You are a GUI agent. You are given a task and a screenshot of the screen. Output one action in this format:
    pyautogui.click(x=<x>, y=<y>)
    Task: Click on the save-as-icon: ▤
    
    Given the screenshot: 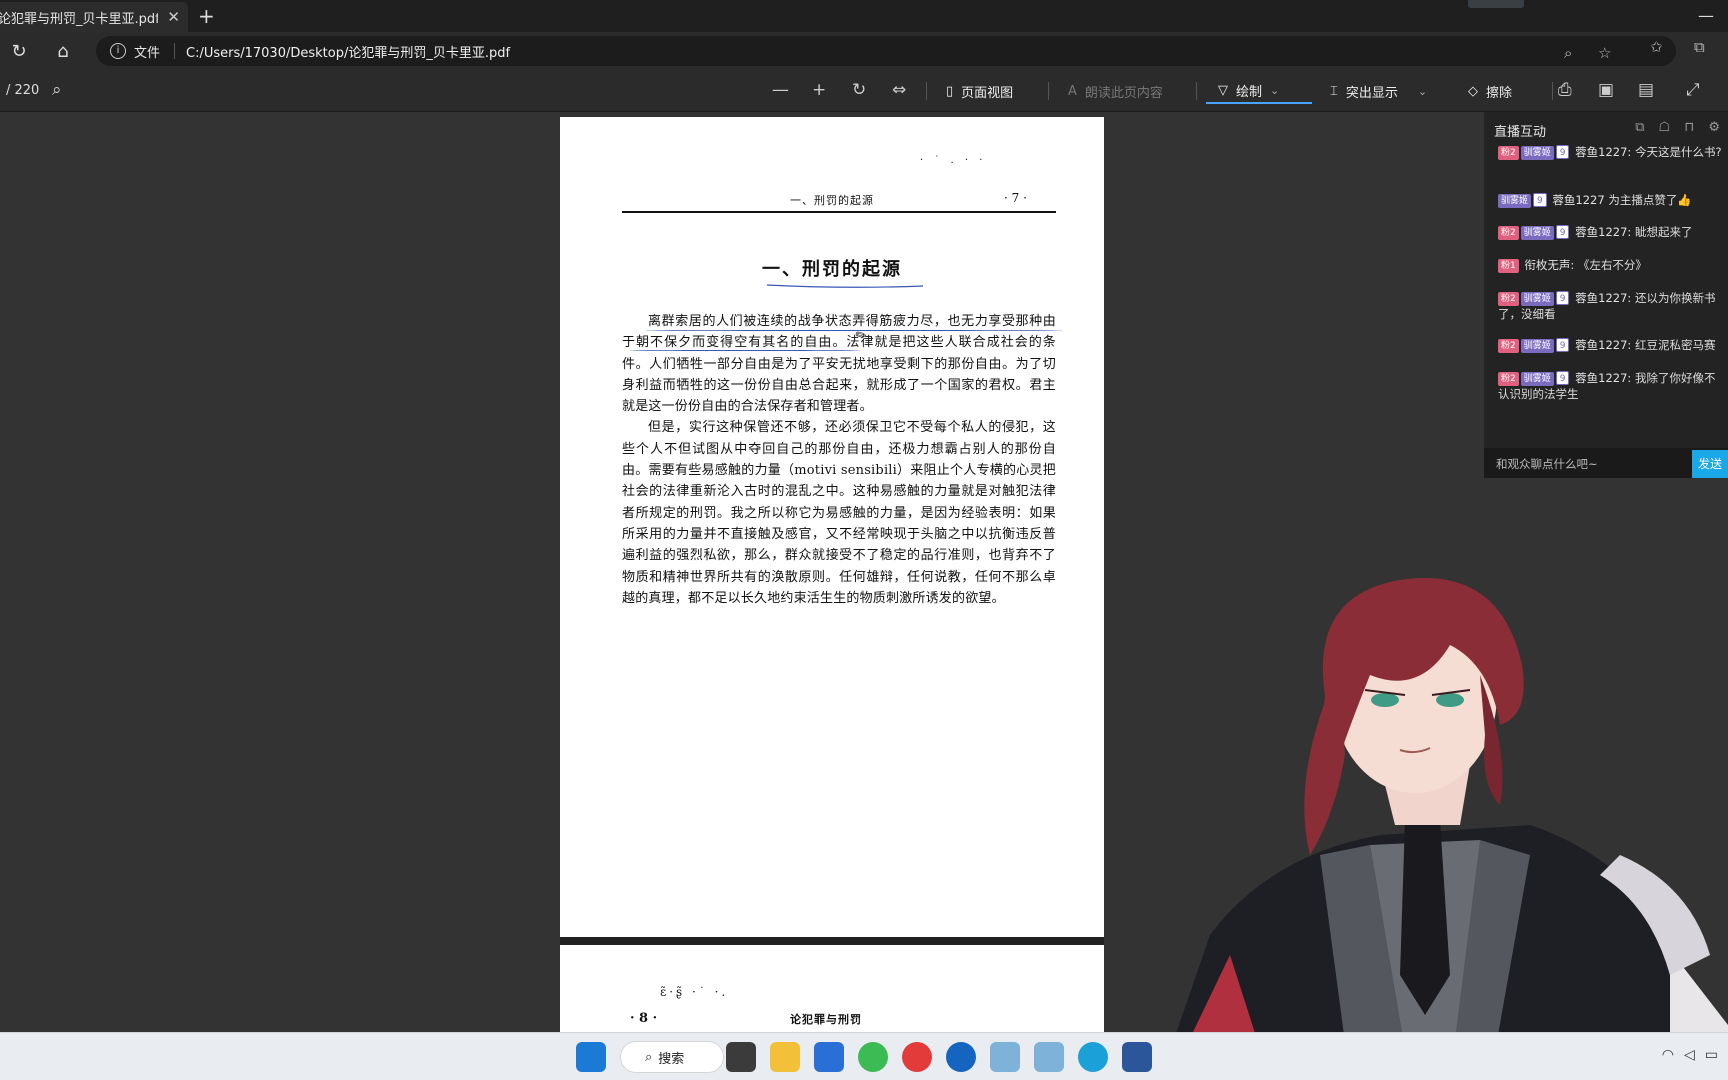 What is the action you would take?
    pyautogui.click(x=1646, y=90)
    